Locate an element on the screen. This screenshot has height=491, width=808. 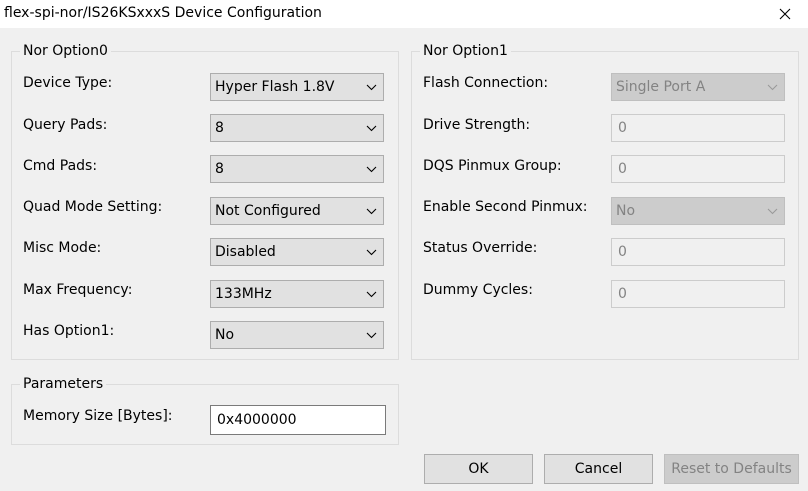
close-button is located at coordinates (785, 14).